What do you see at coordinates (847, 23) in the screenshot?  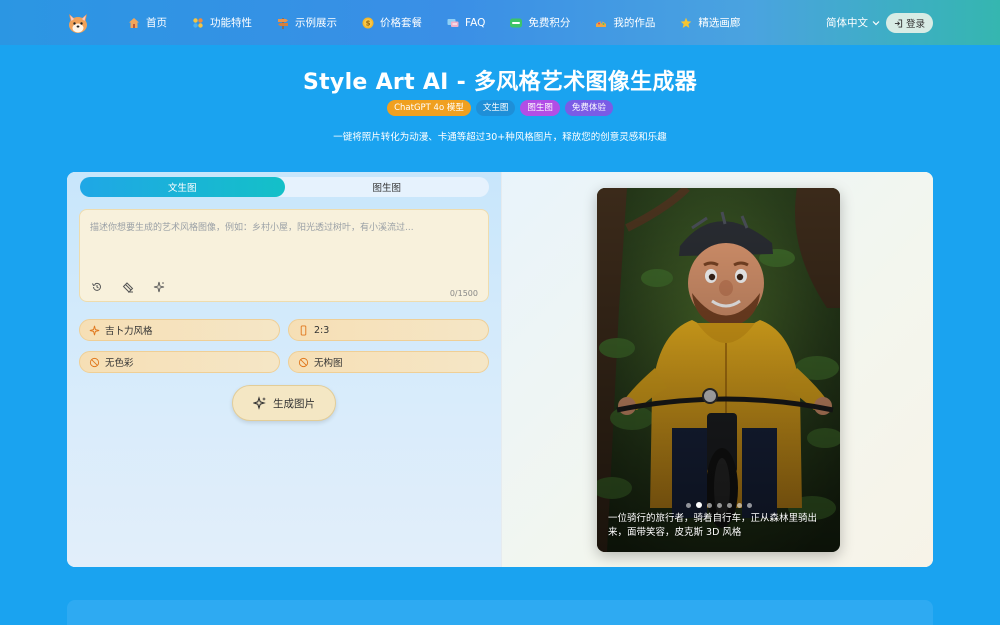 I see `language-label: 简体中文` at bounding box center [847, 23].